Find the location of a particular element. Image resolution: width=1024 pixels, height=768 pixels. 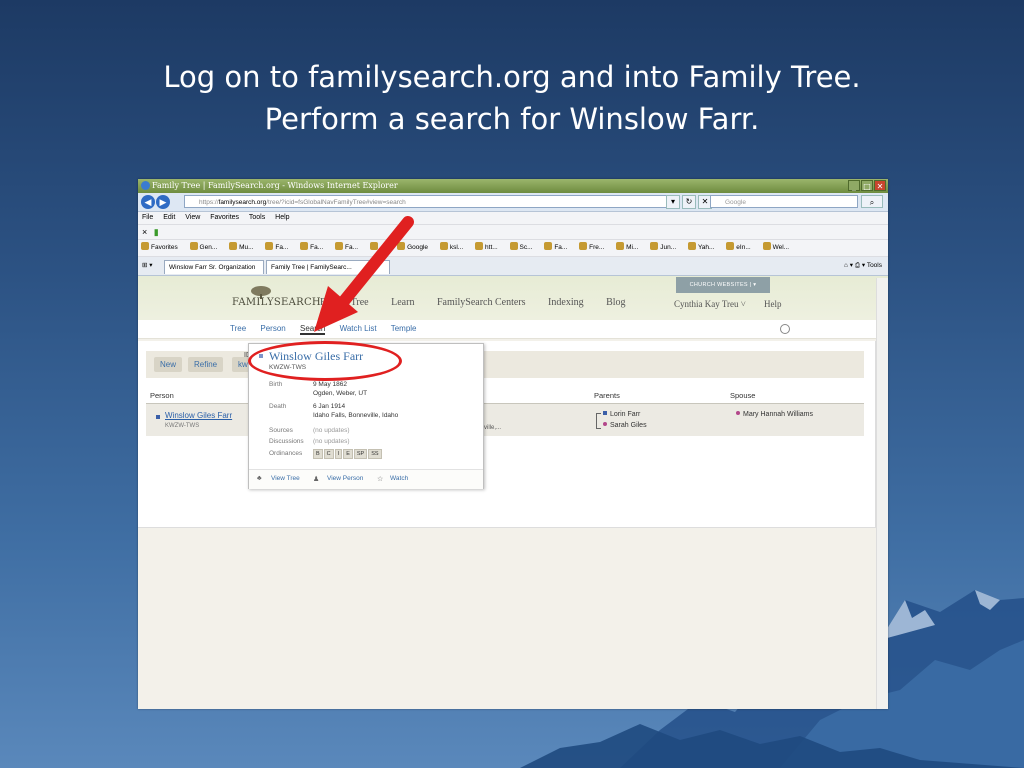

menu-view: View is located at coordinates (192, 217).